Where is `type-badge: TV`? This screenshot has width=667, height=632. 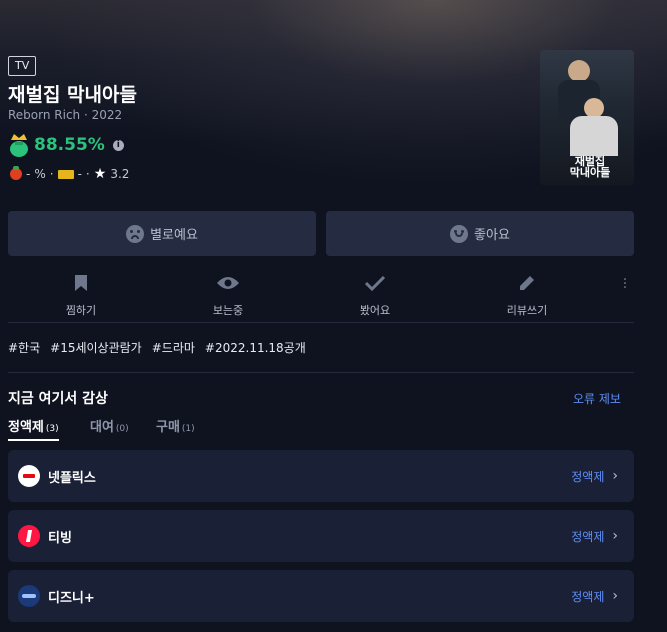
type-badge: TV is located at coordinates (22, 66).